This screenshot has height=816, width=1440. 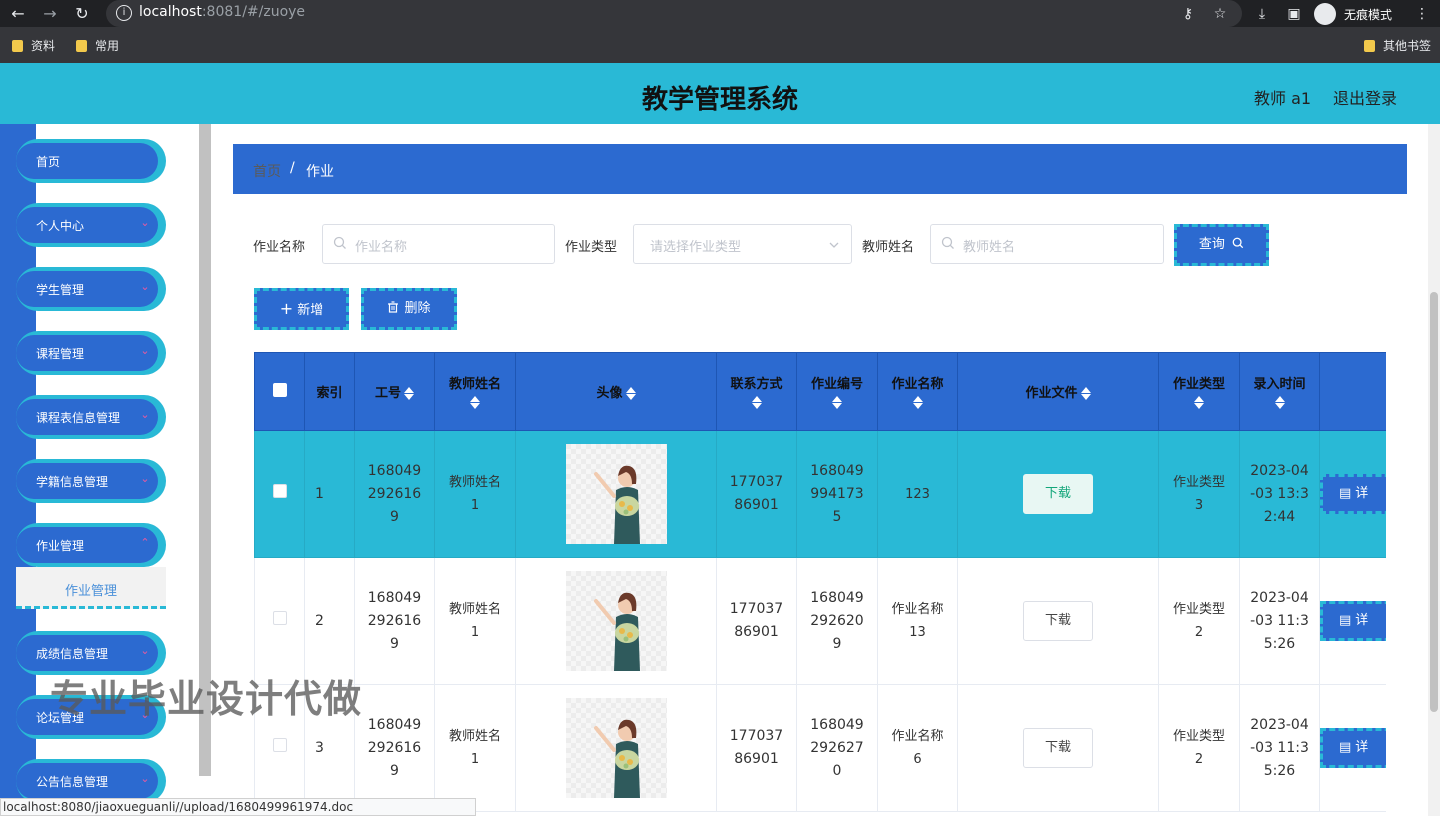 I want to click on homework-type-select: 请选择作业类型, so click(x=742, y=244).